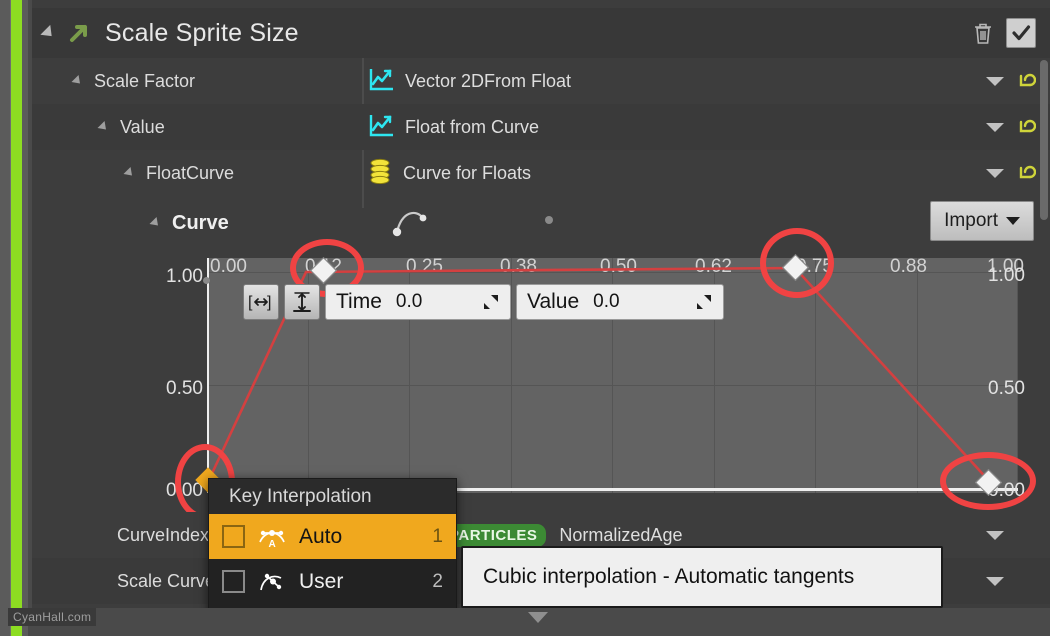 The width and height of the screenshot is (1050, 636). I want to click on tangent-auto-icon: A, so click(272, 537).